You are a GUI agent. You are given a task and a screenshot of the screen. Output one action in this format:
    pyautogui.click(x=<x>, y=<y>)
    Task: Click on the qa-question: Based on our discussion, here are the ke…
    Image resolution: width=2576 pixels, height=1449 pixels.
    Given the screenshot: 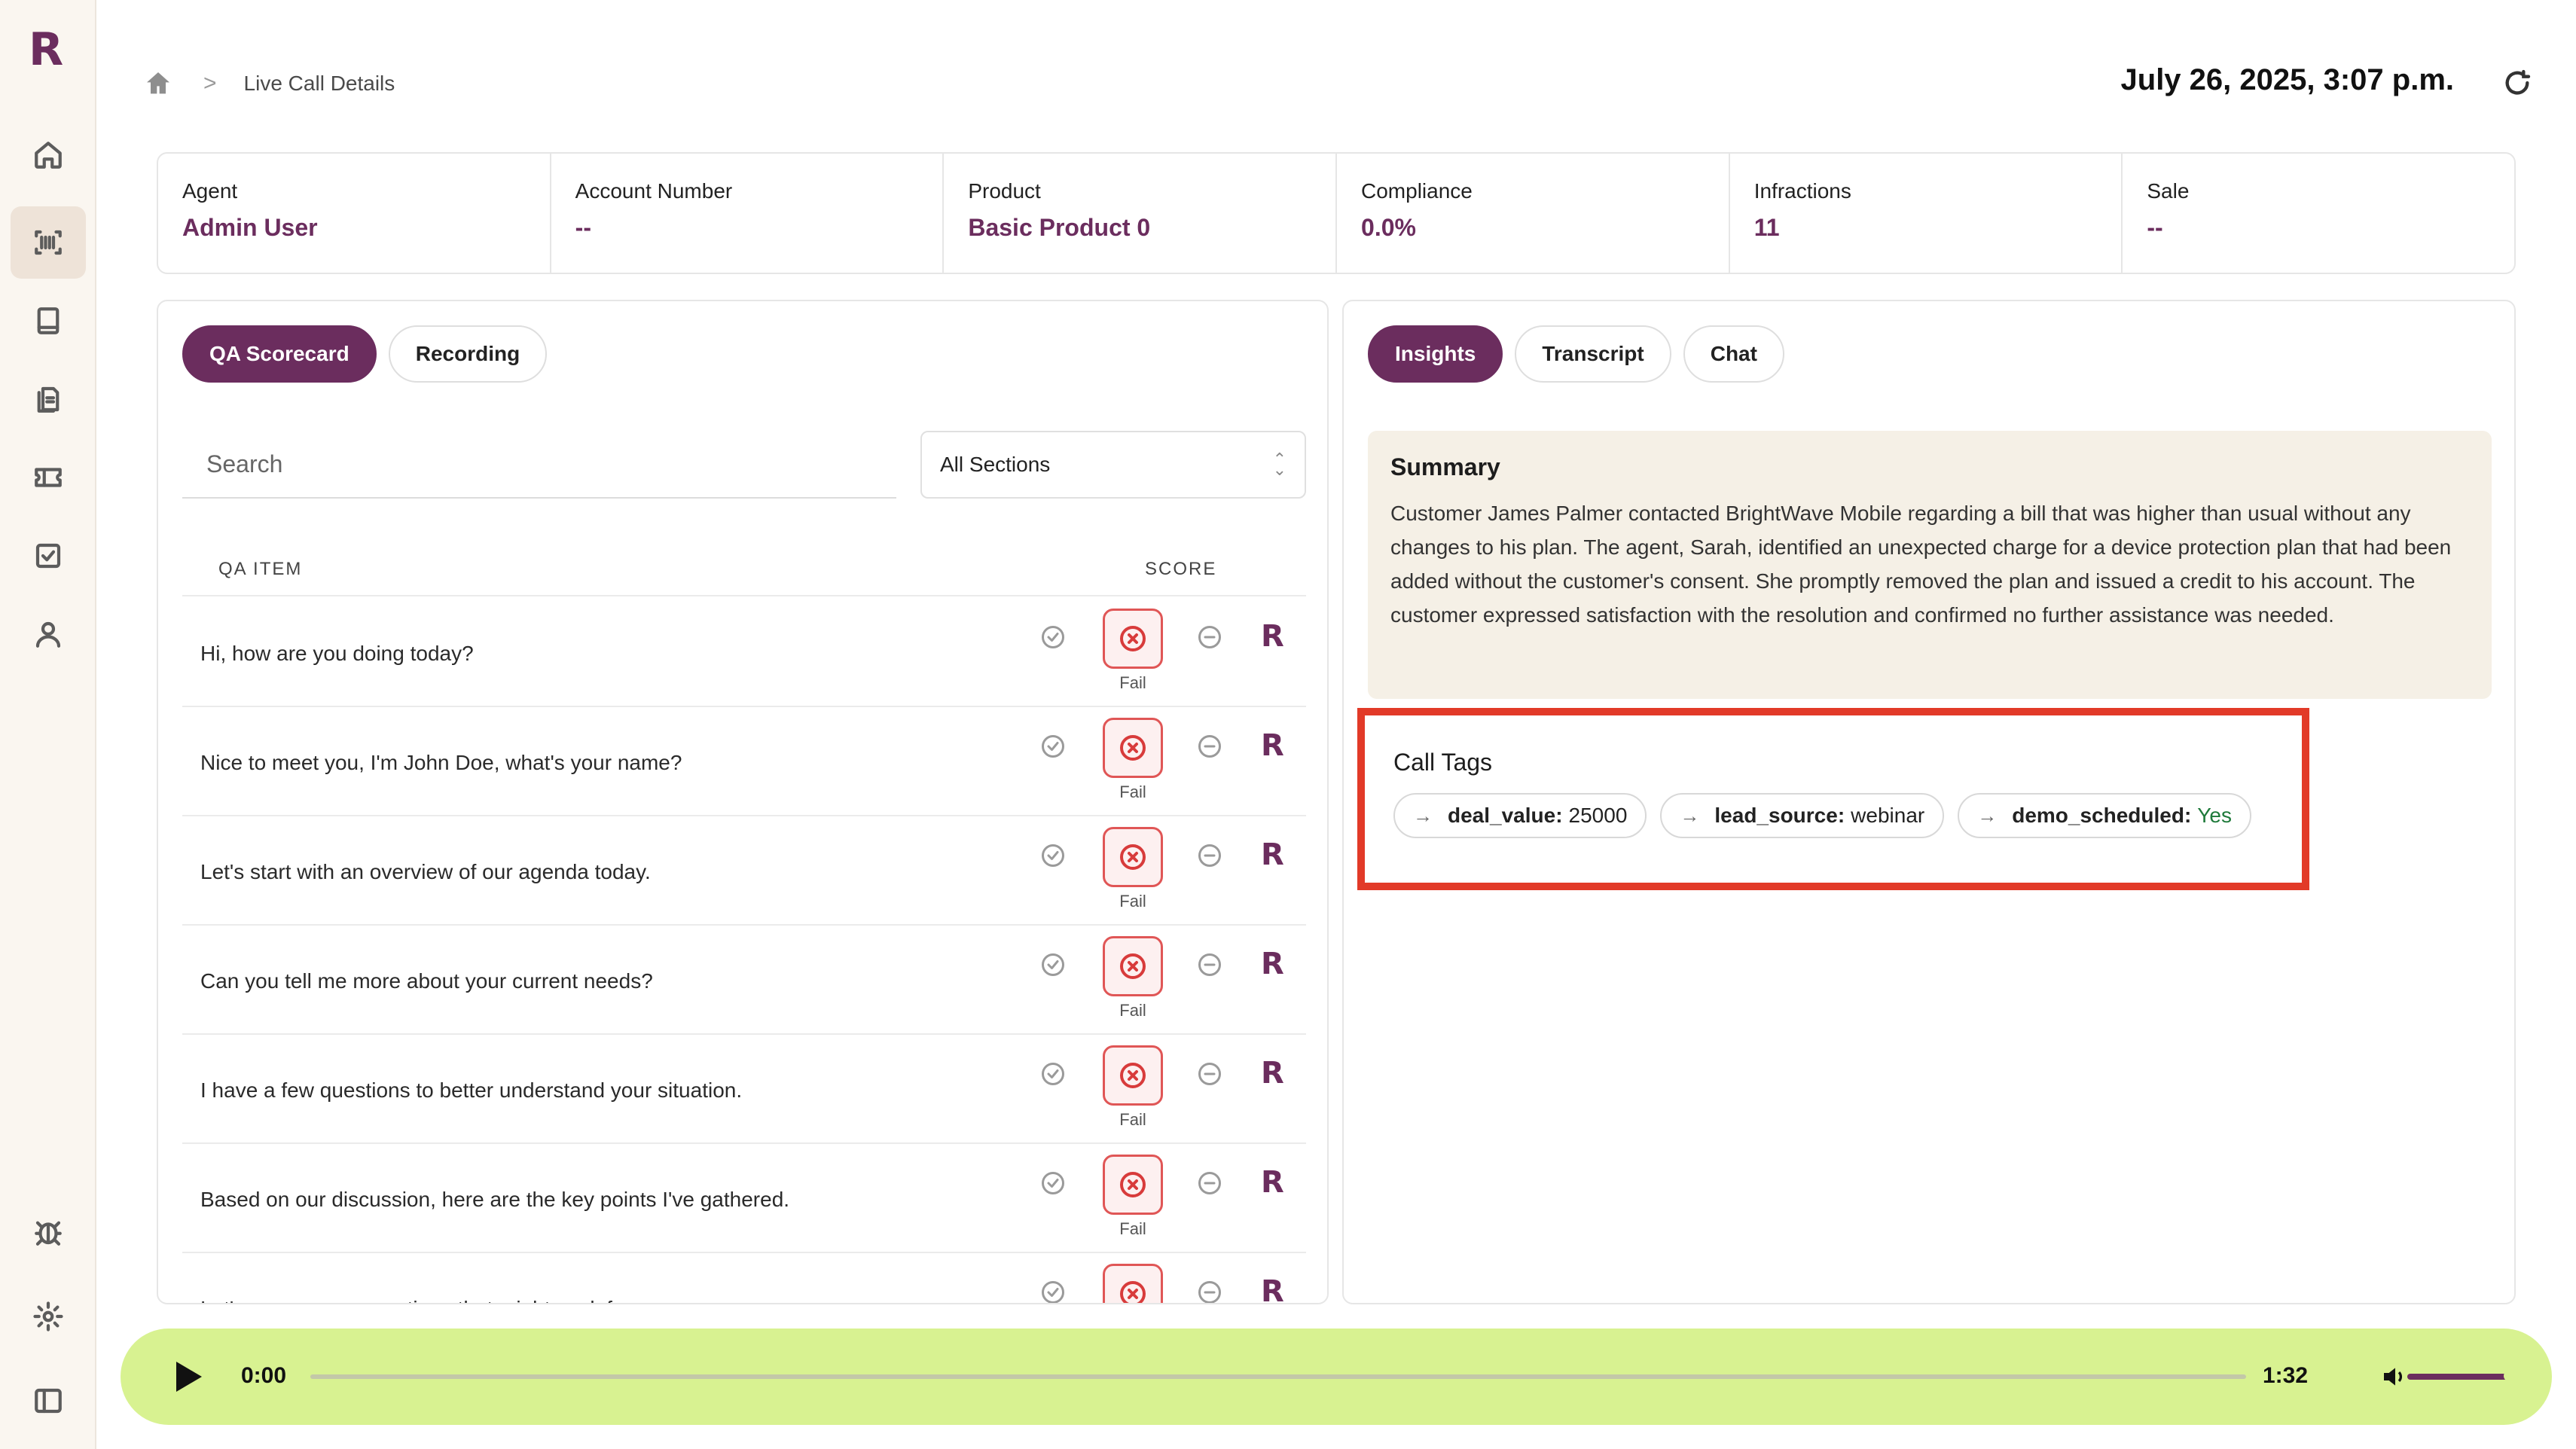 What is the action you would take?
    pyautogui.click(x=495, y=1199)
    